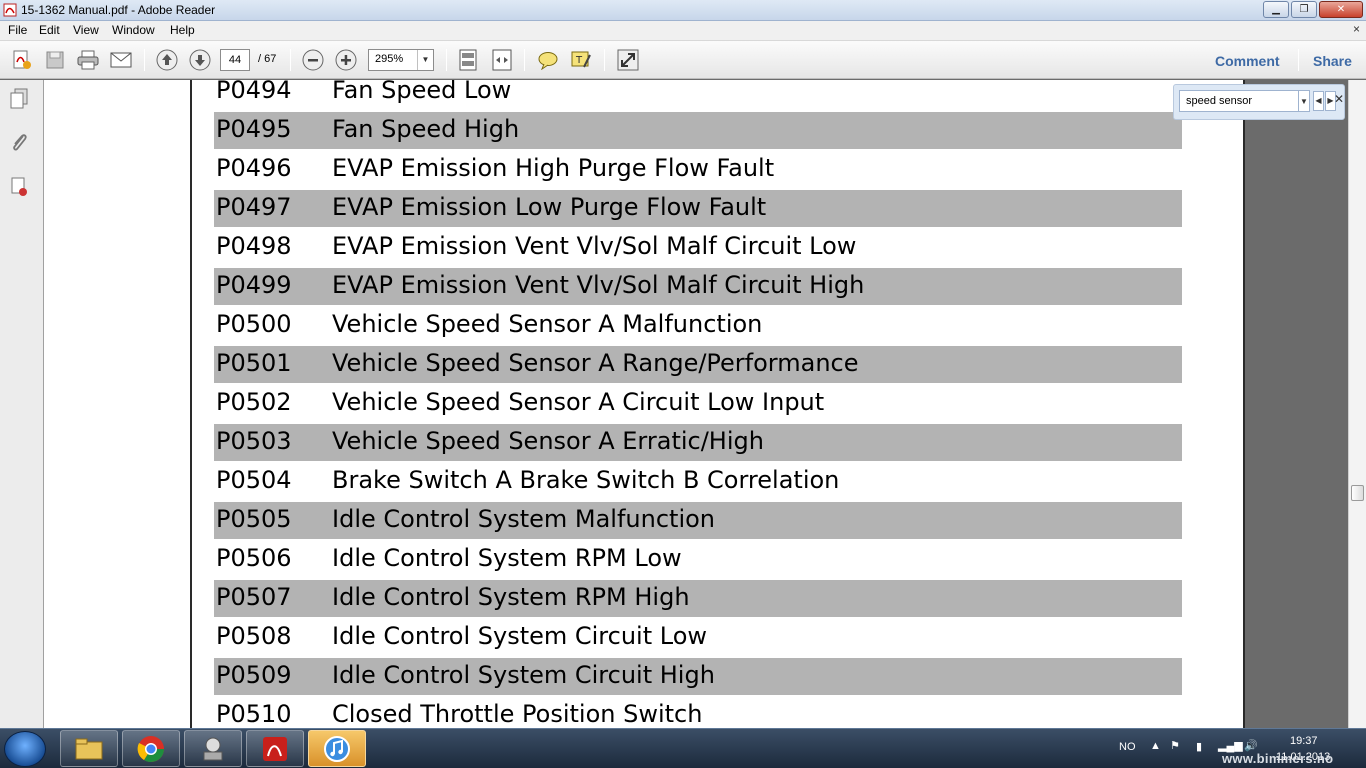  I want to click on fit-width-icon, so click(502, 60).